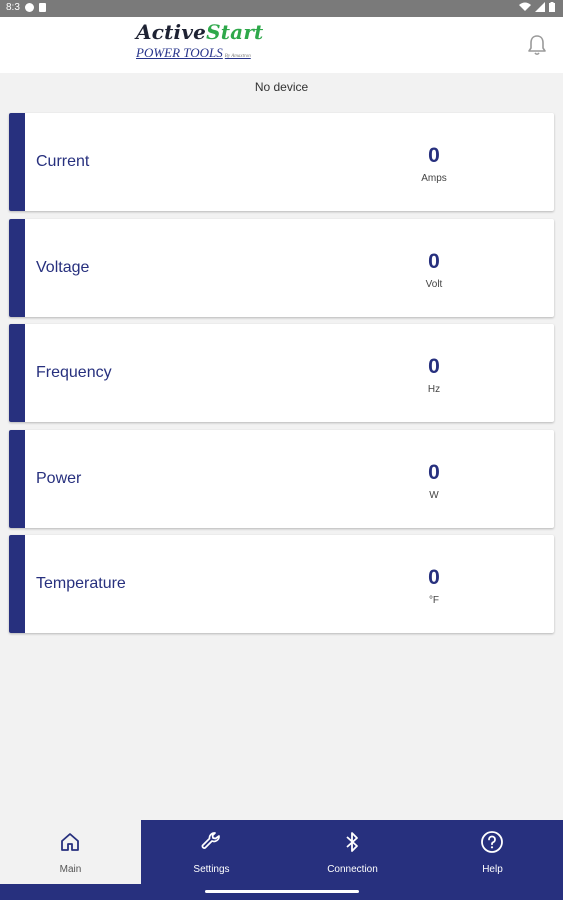  What do you see at coordinates (70, 842) in the screenshot?
I see `home-icon` at bounding box center [70, 842].